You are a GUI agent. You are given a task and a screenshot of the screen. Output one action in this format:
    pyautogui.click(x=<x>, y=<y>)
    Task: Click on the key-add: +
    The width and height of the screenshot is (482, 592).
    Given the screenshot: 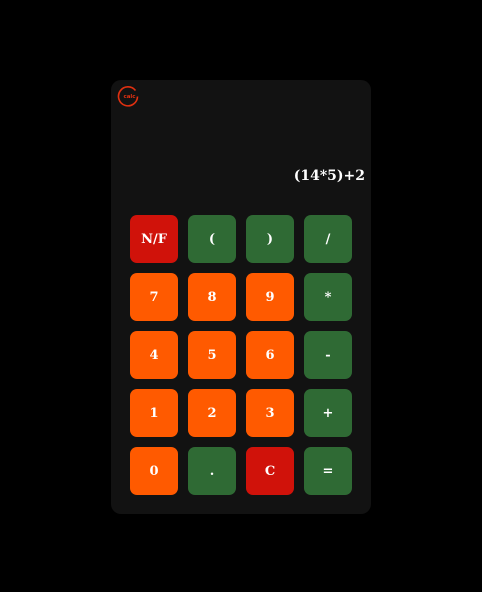 What is the action you would take?
    pyautogui.click(x=328, y=413)
    